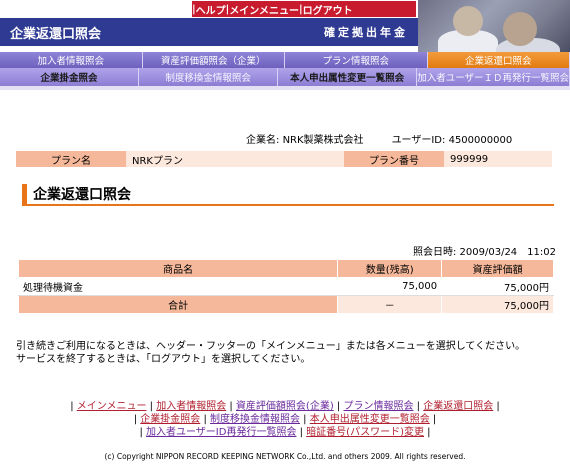 The width and height of the screenshot is (570, 472). Describe the element at coordinates (285, 88) in the screenshot. I see `menu-divider` at that location.